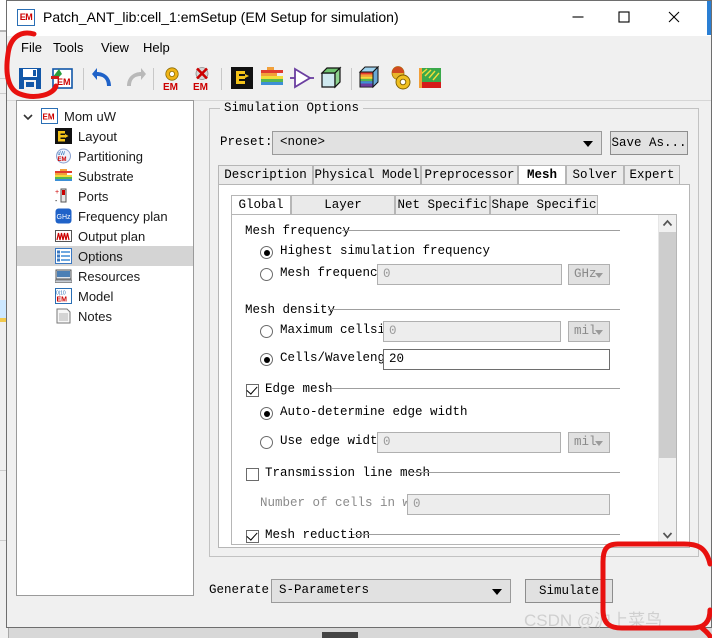  Describe the element at coordinates (624, 17) in the screenshot. I see `maximize-button` at that location.